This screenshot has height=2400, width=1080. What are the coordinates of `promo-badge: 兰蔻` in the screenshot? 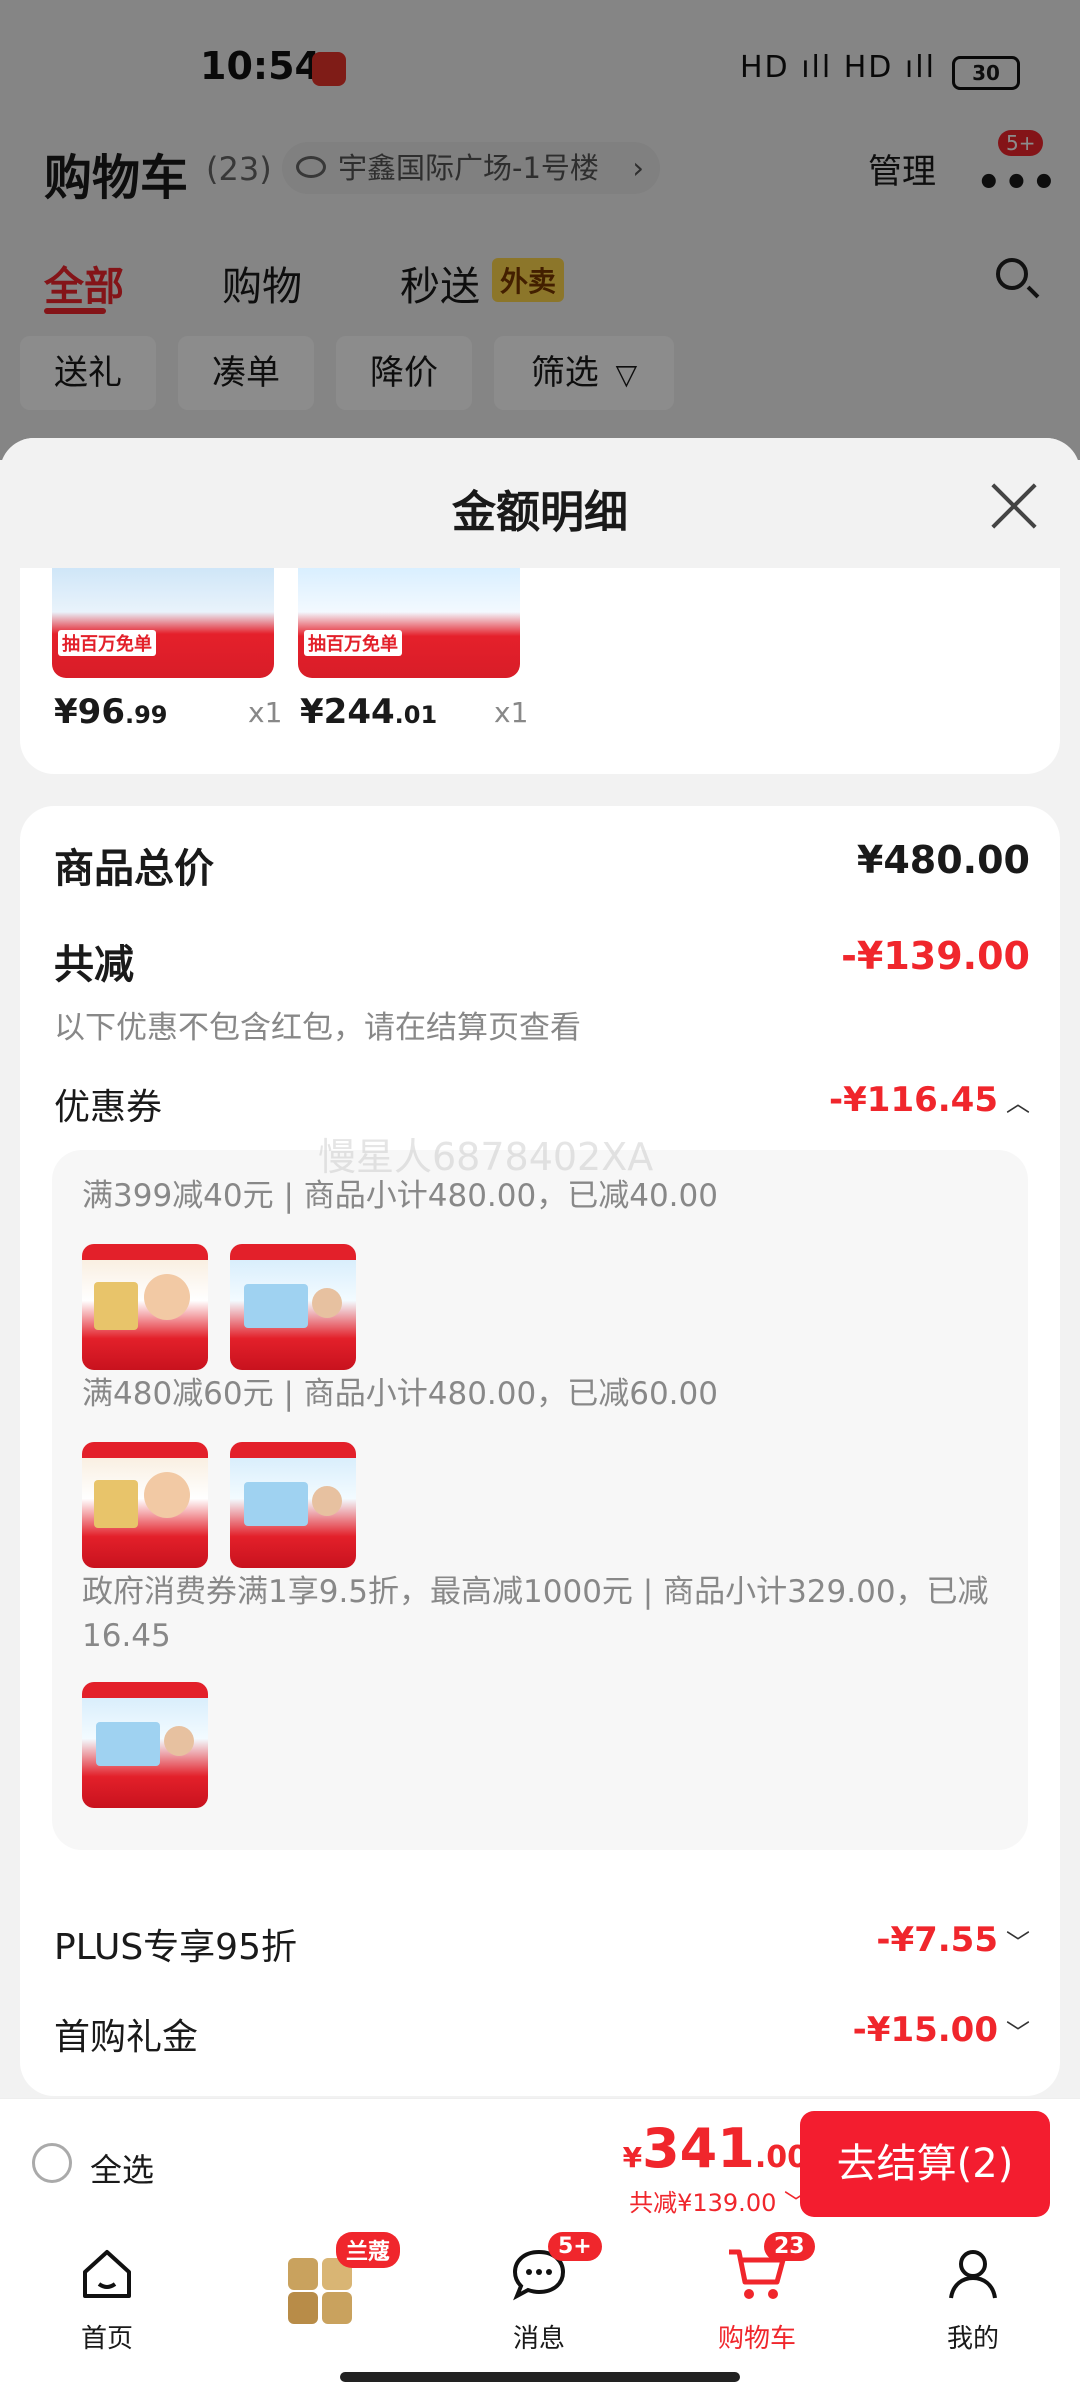 It's located at (368, 2250).